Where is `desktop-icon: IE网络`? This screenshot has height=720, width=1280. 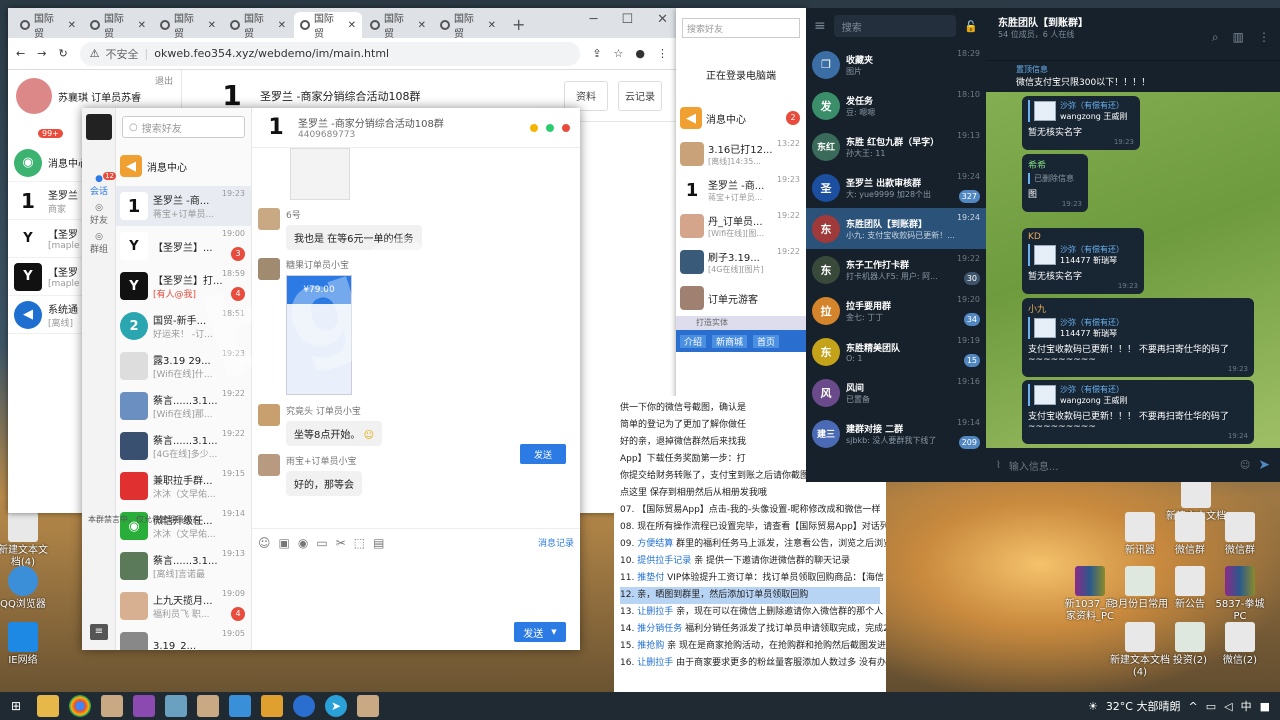
desktop-icon: IE网络 is located at coordinates (25, 644).